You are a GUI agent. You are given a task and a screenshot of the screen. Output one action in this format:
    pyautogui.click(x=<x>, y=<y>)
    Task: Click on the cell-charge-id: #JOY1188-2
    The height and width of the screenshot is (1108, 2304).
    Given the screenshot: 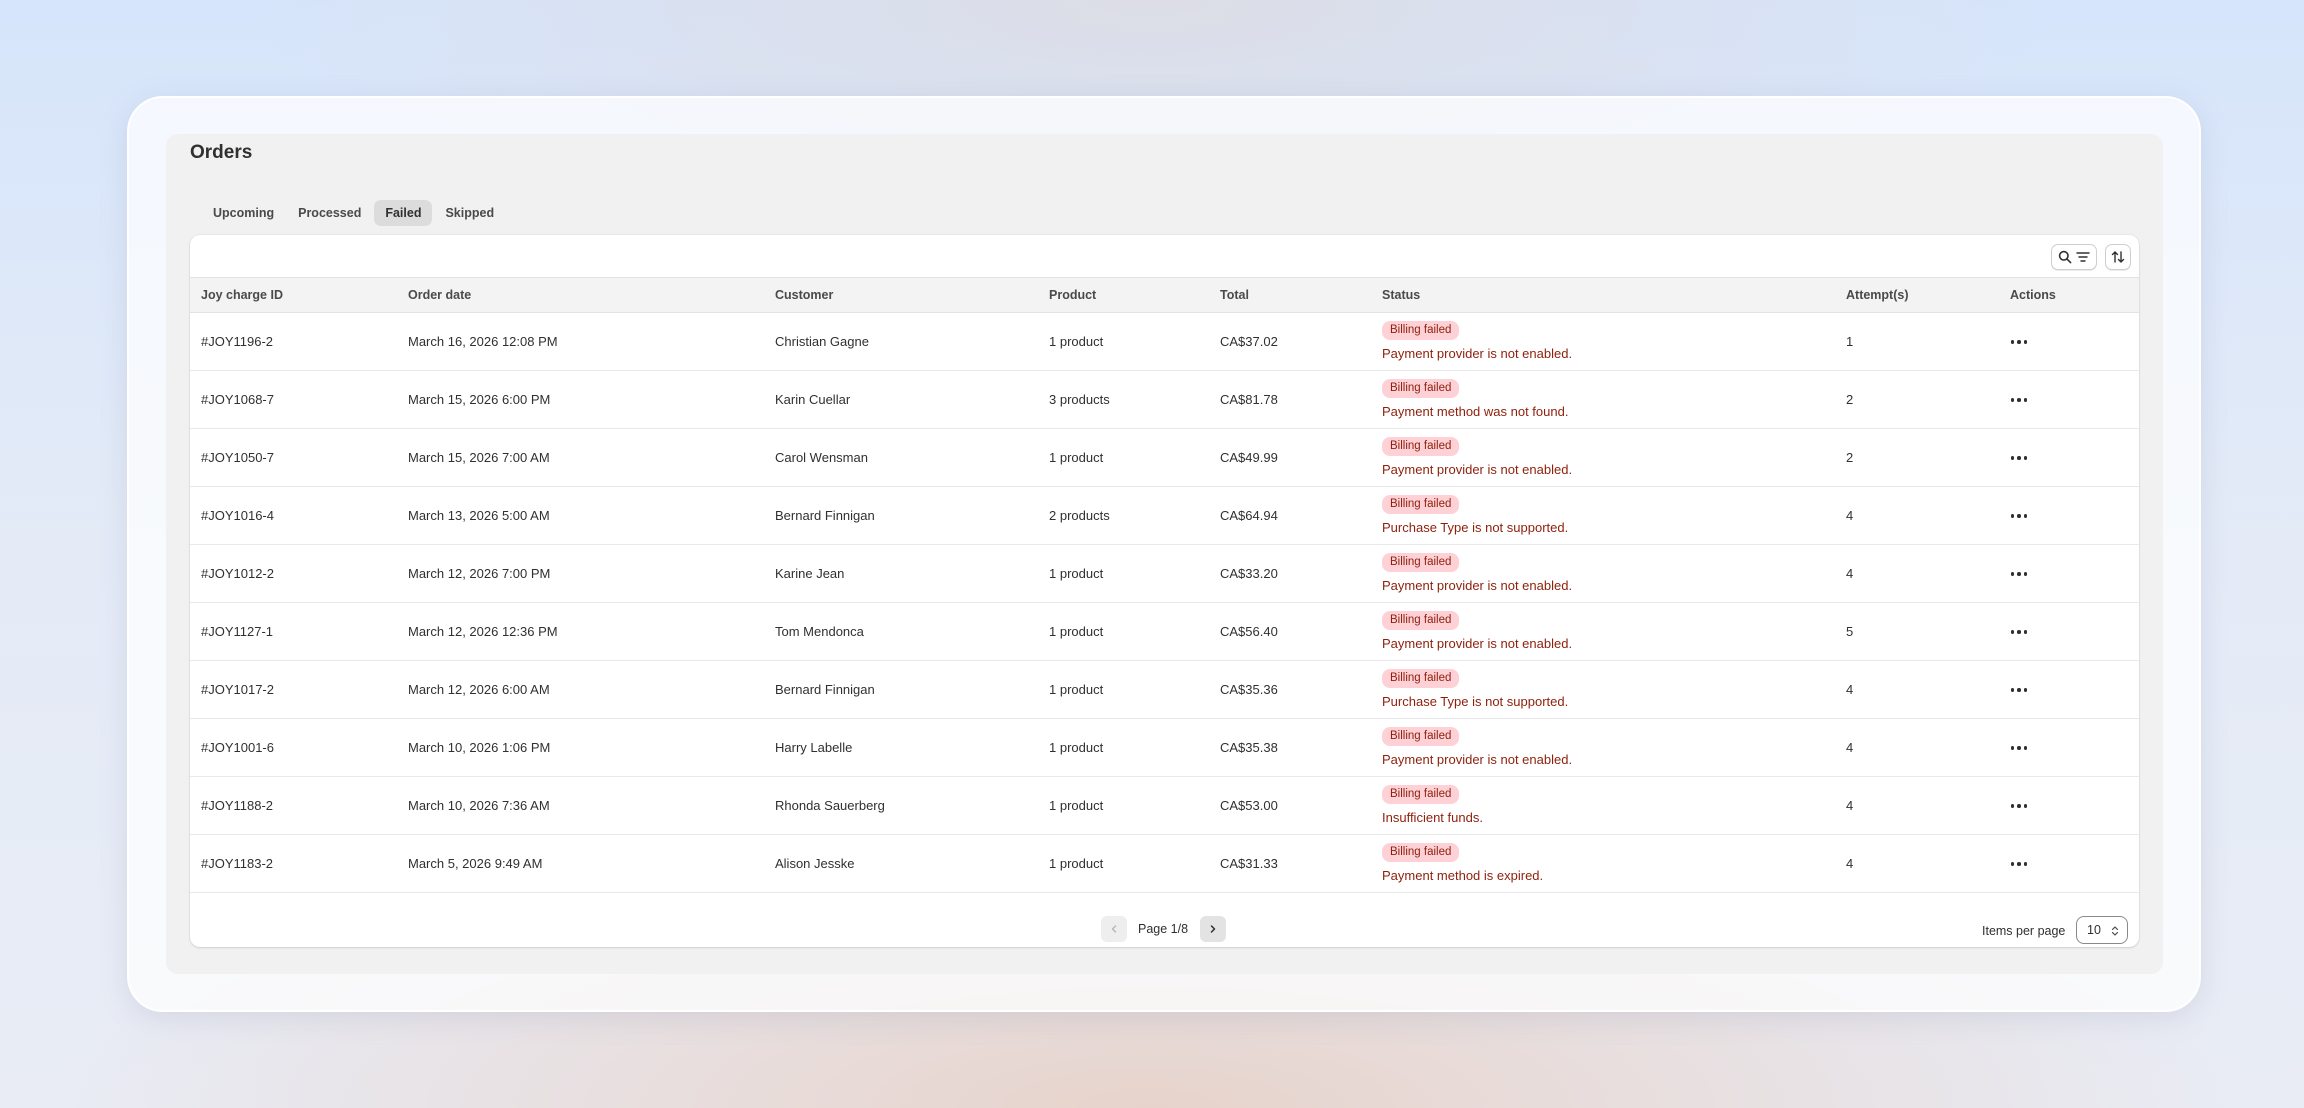 What is the action you would take?
    pyautogui.click(x=237, y=805)
    